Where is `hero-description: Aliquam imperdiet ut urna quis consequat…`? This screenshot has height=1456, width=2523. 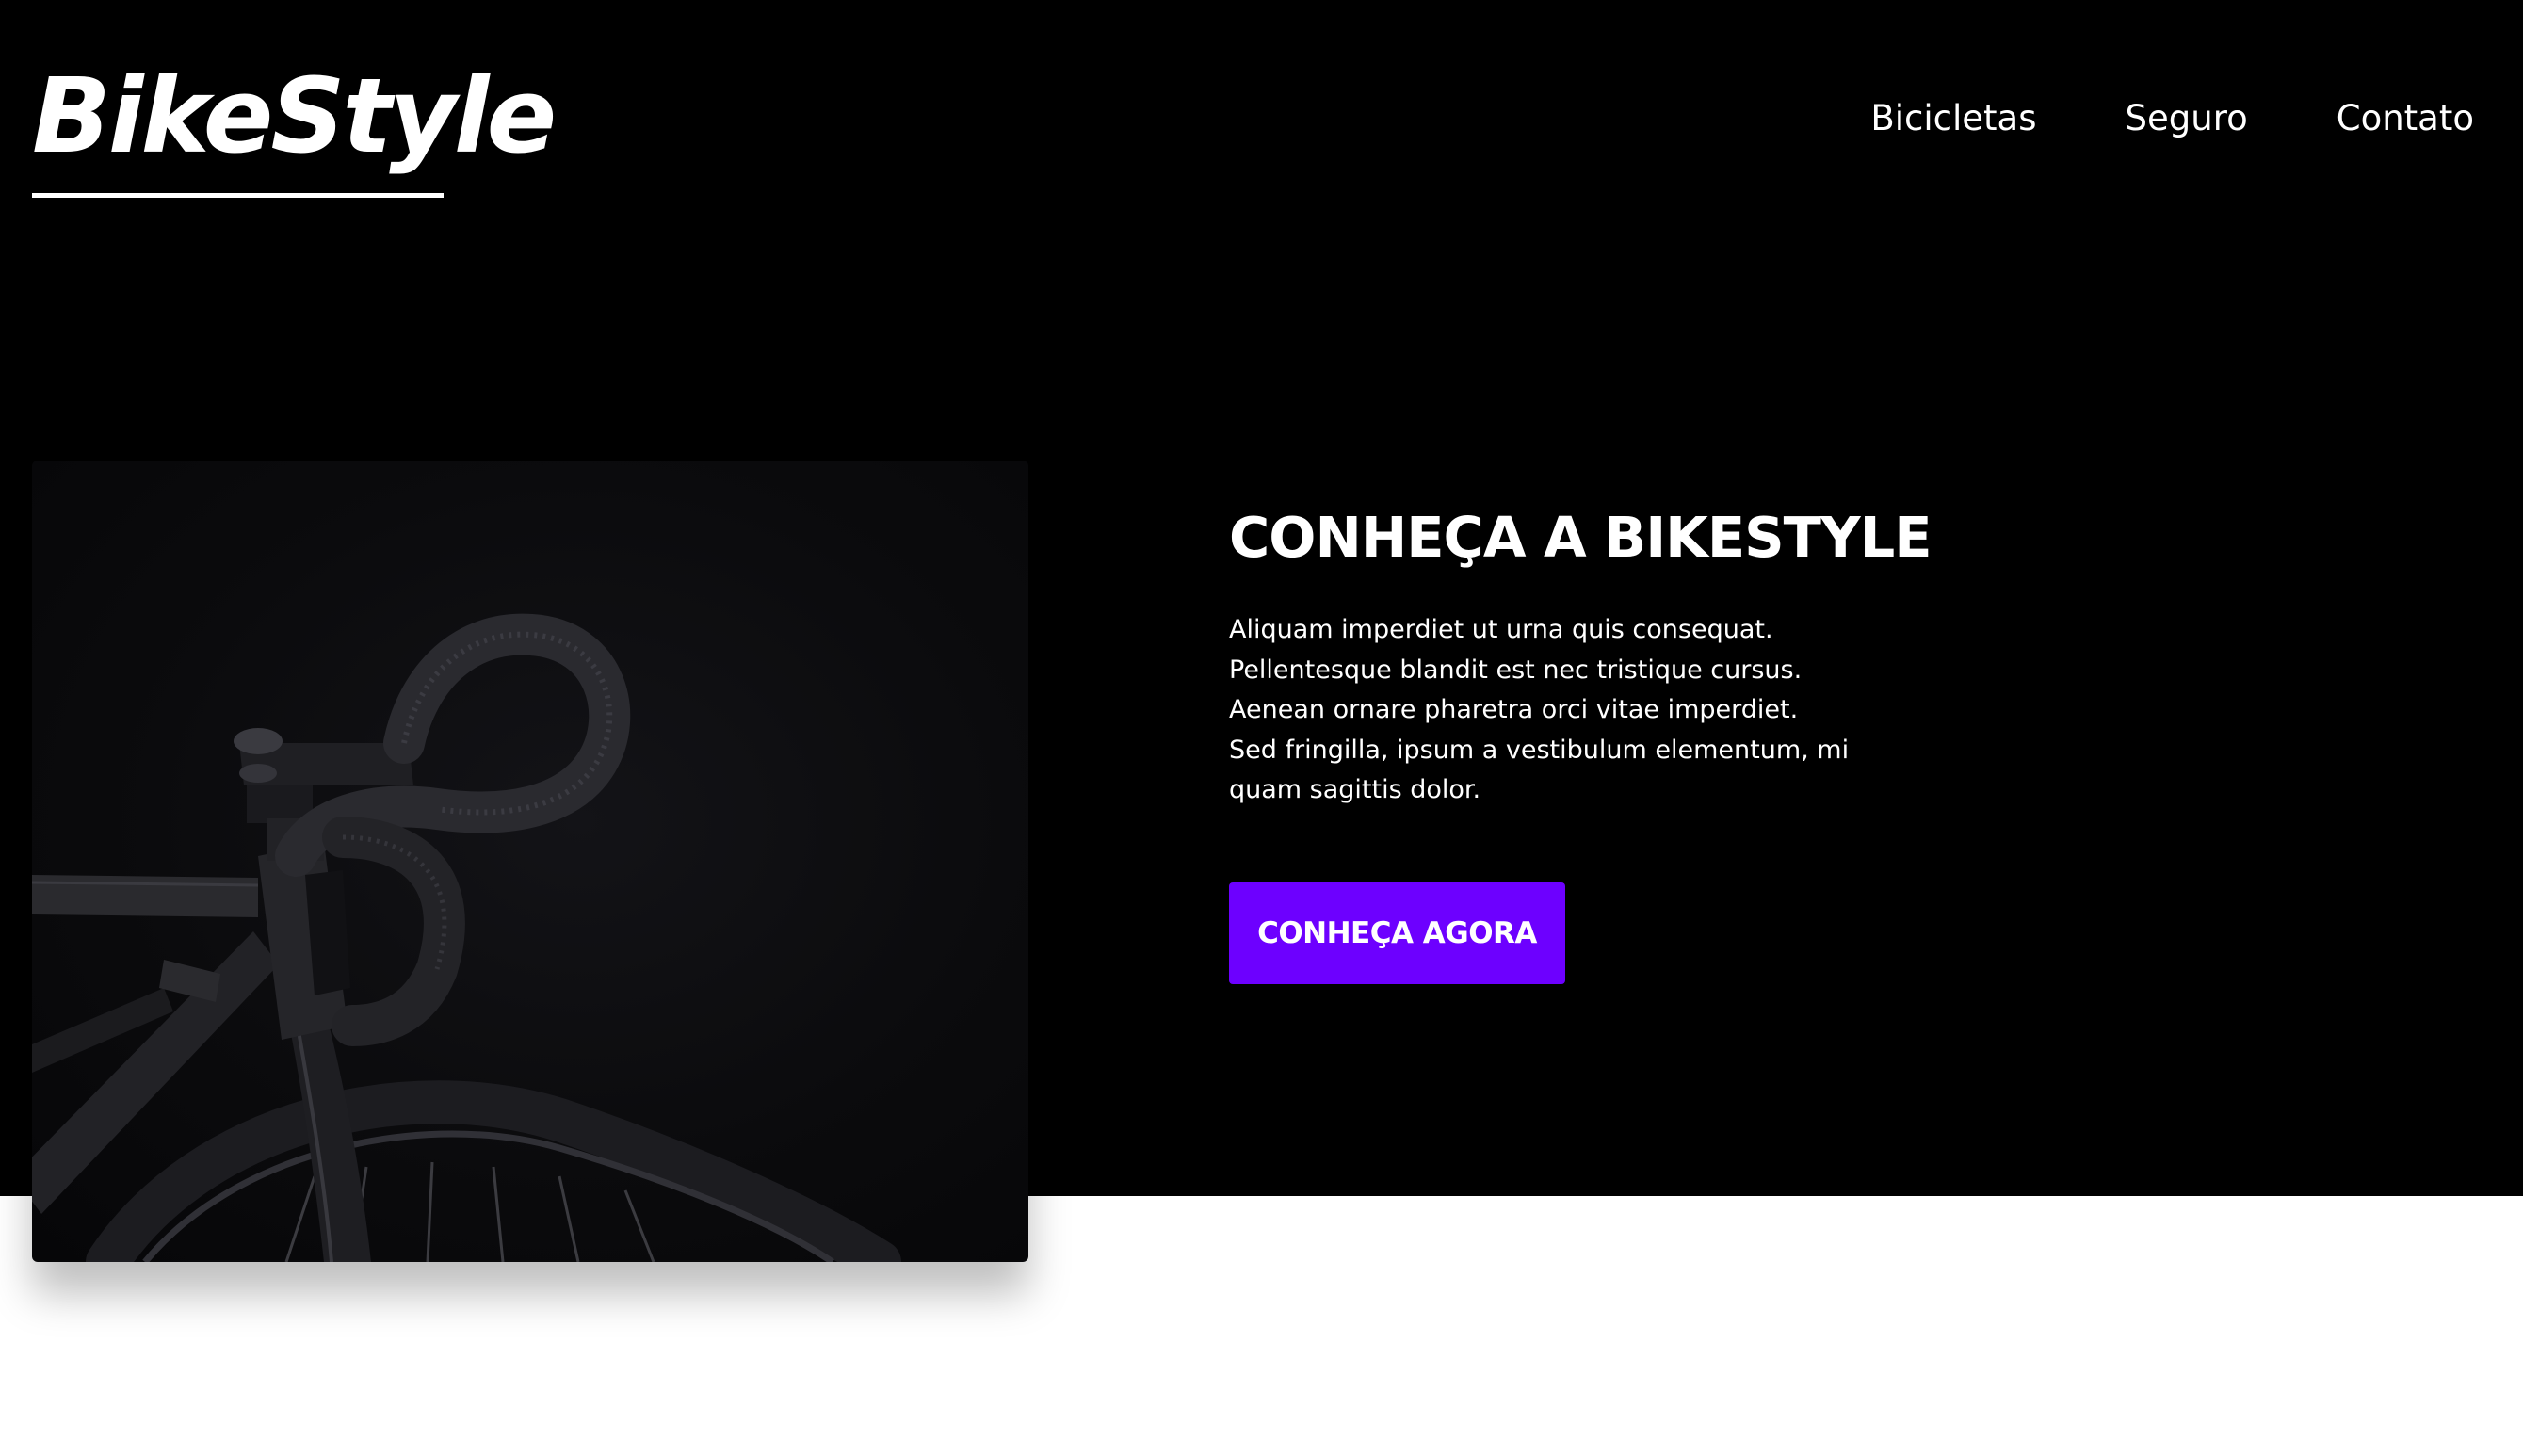
hero-description: Aliquam imperdiet ut urna quis consequat… is located at coordinates (1539, 710).